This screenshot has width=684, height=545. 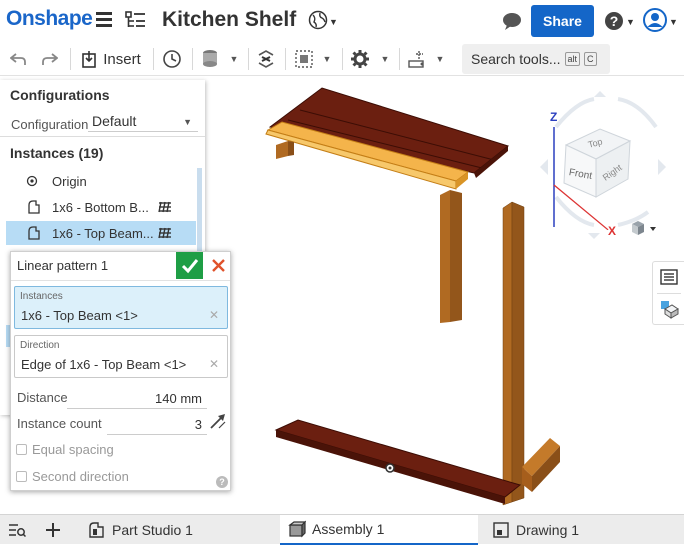 I want to click on right-panel-toolbar, so click(x=668, y=293).